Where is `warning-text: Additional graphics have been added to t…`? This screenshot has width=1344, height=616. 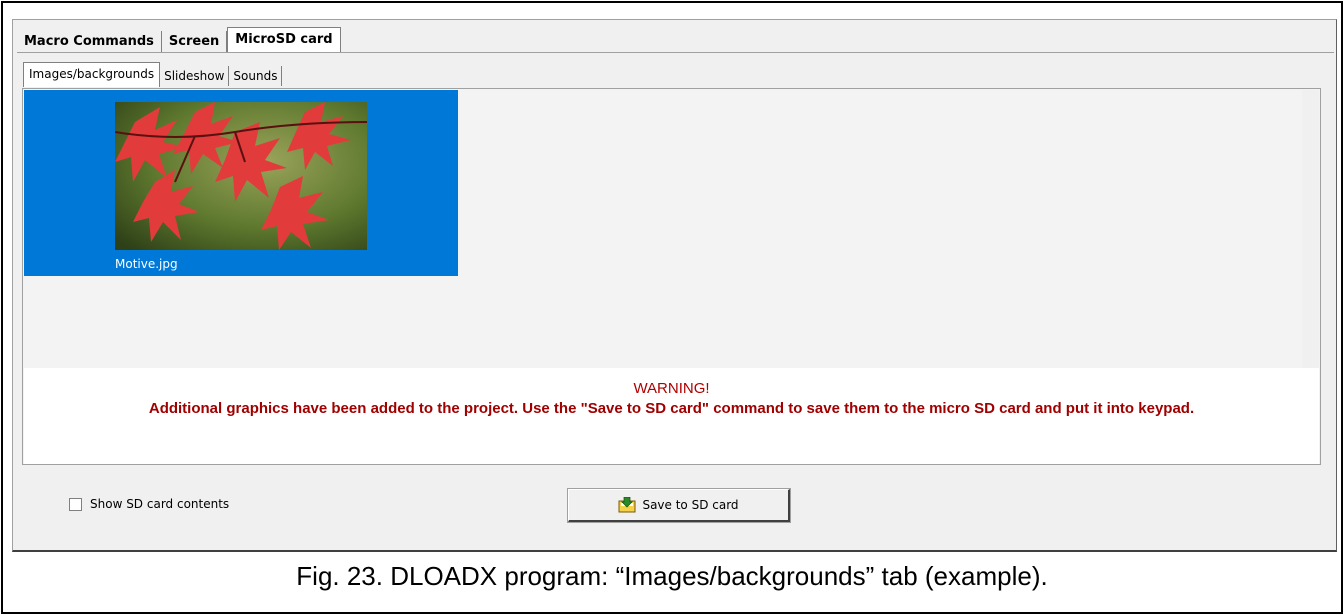 warning-text: Additional graphics have been added to t… is located at coordinates (671, 408).